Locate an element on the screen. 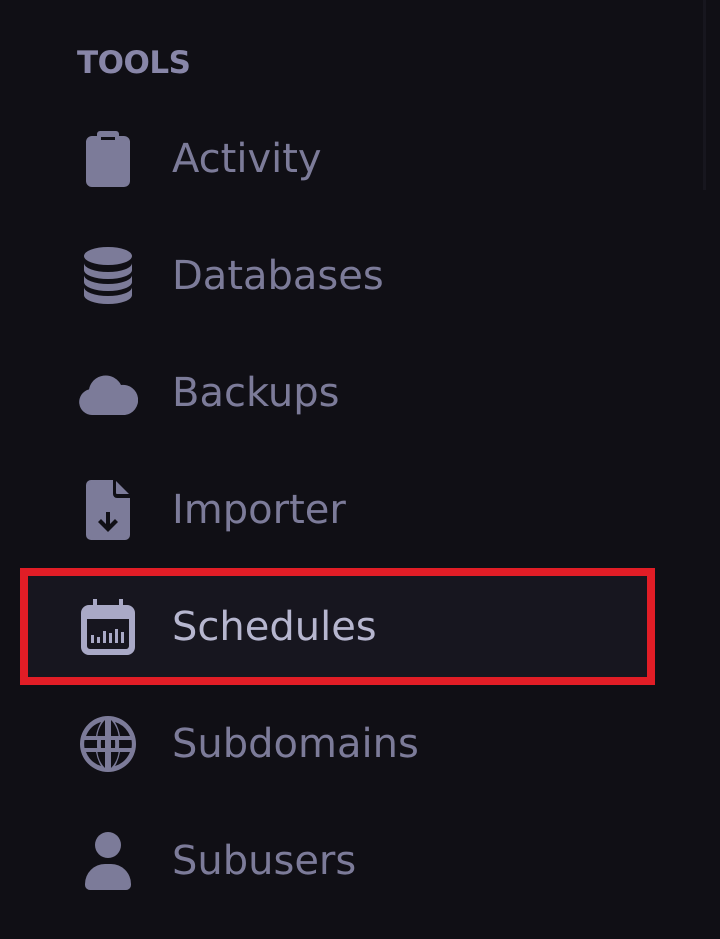 This screenshot has width=720, height=939. database-icon is located at coordinates (108, 275).